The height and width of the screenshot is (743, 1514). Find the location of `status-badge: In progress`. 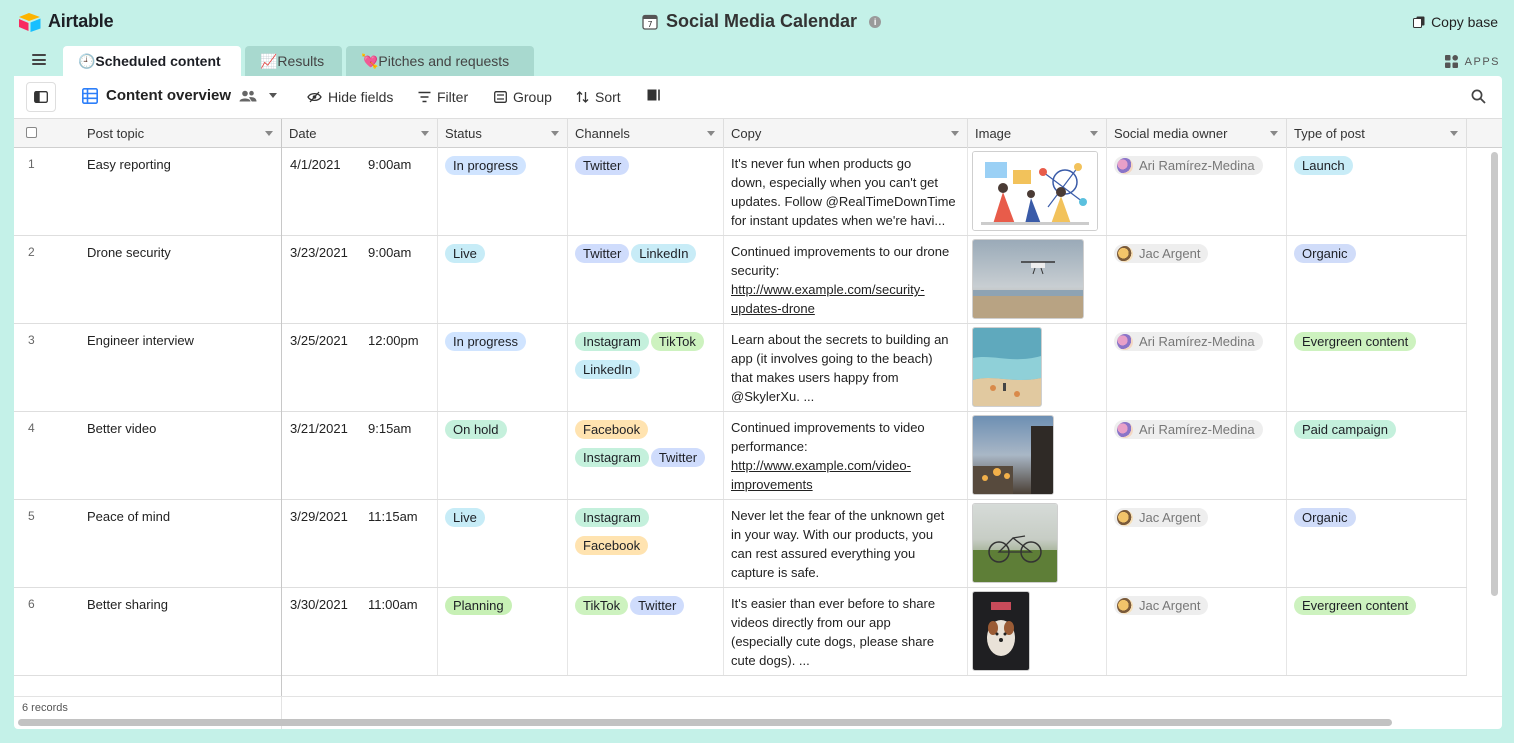

status-badge: In progress is located at coordinates (486, 165).